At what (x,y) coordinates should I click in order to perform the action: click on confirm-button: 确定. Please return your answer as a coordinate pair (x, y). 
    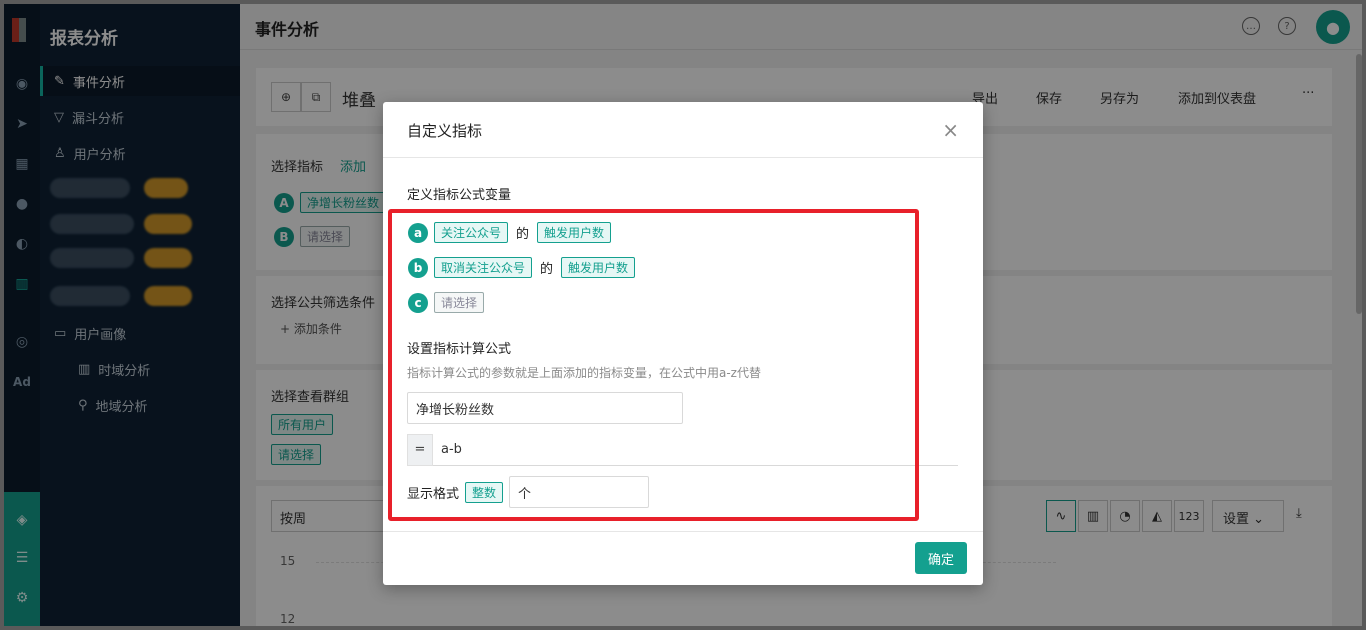
    Looking at the image, I should click on (941, 558).